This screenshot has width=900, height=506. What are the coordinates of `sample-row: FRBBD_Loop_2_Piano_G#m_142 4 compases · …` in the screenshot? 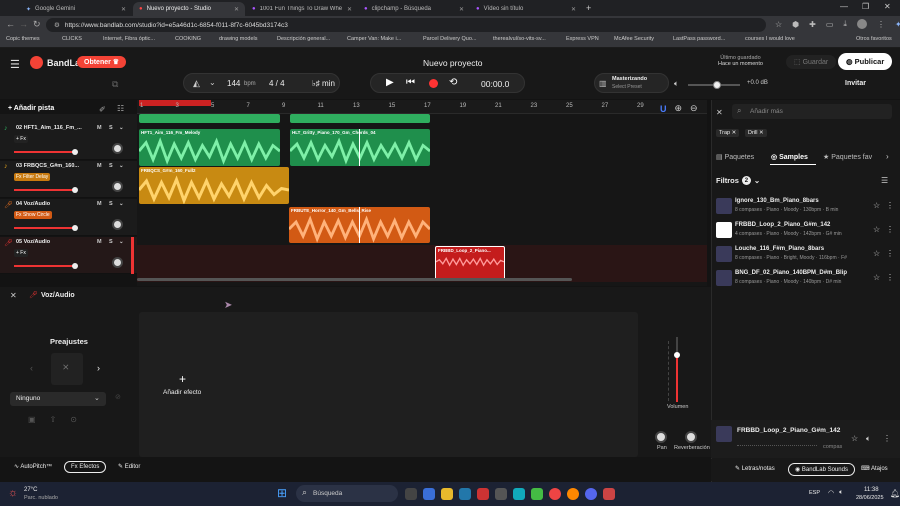 It's located at (806, 233).